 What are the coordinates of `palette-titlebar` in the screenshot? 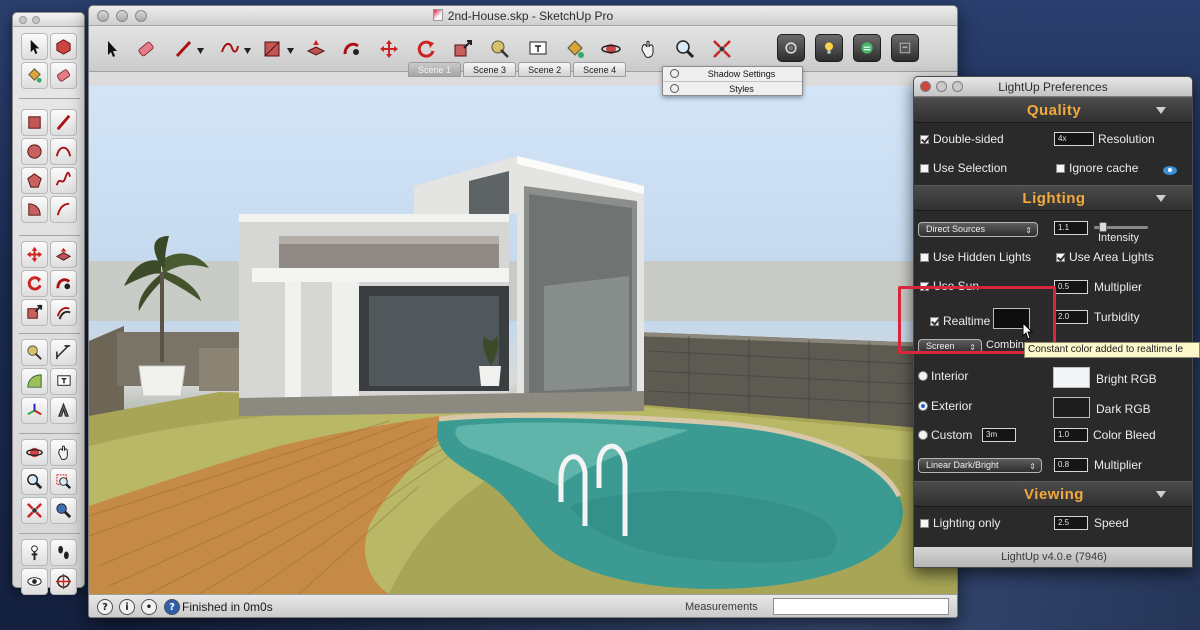 It's located at (48, 20).